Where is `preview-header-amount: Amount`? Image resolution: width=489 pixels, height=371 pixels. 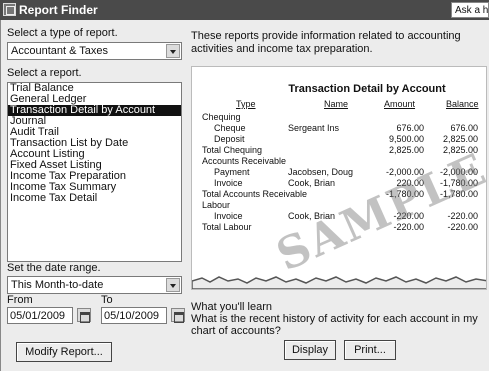 preview-header-amount: Amount is located at coordinates (400, 104).